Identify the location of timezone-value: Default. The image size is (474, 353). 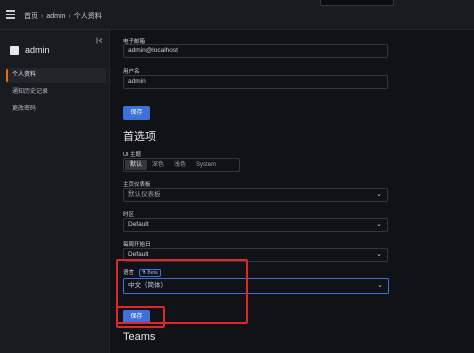
(138, 224).